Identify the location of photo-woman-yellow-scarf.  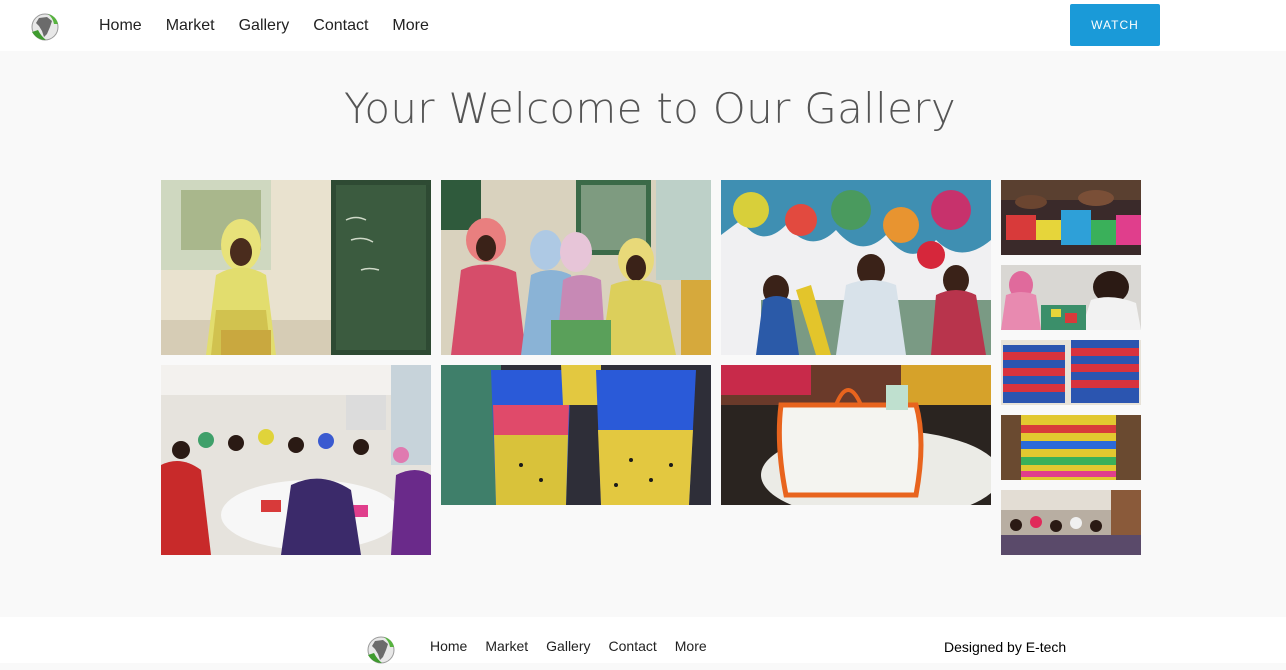
(296, 267).